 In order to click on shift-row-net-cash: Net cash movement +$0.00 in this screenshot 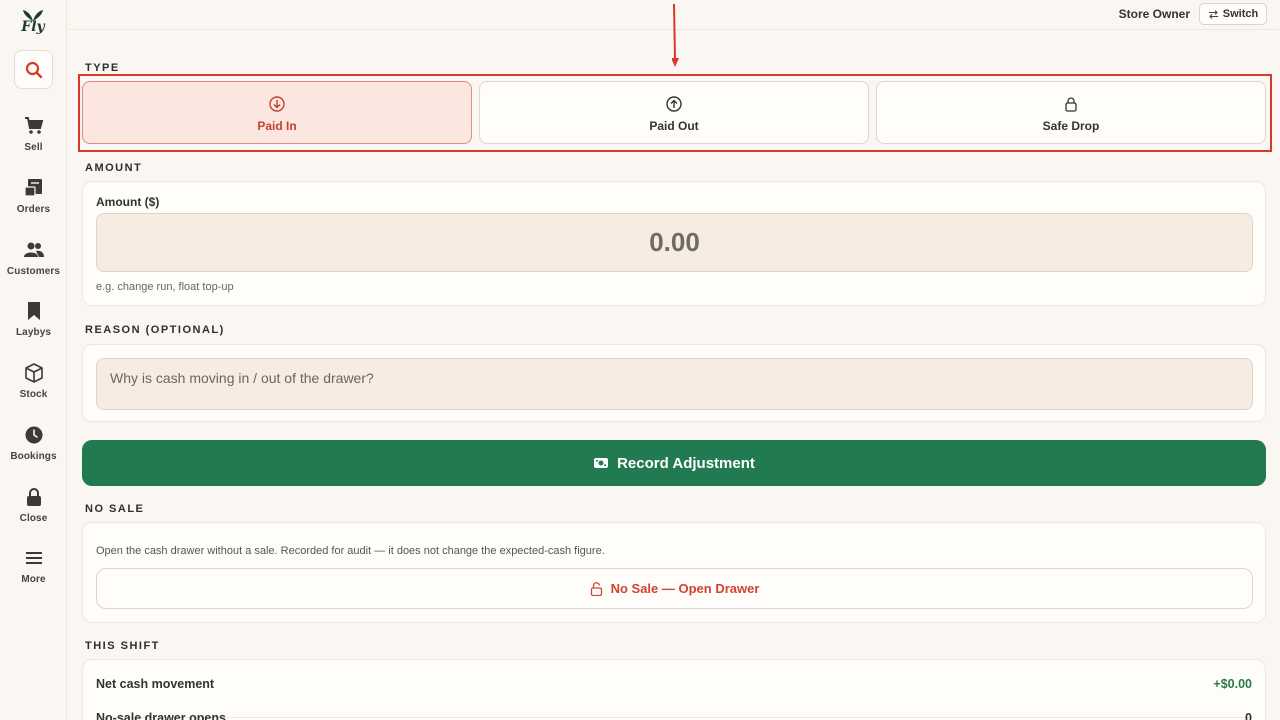, I will do `click(674, 697)`.